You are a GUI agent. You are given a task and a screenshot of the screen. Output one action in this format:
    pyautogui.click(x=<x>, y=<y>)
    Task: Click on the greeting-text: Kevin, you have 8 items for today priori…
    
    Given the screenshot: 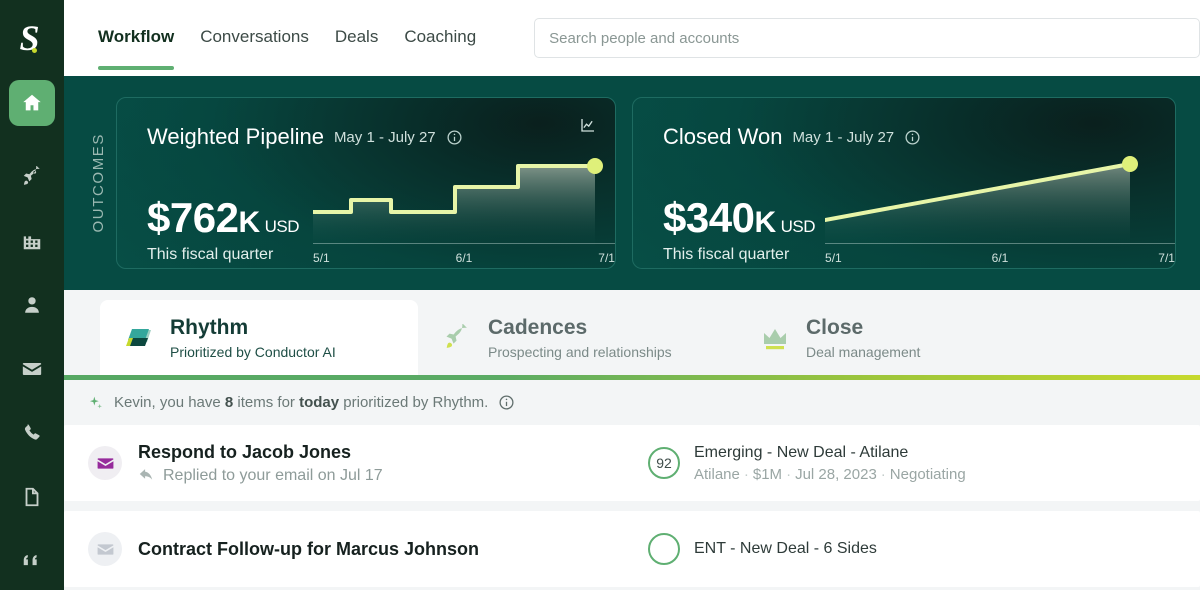 What is the action you would take?
    pyautogui.click(x=301, y=402)
    